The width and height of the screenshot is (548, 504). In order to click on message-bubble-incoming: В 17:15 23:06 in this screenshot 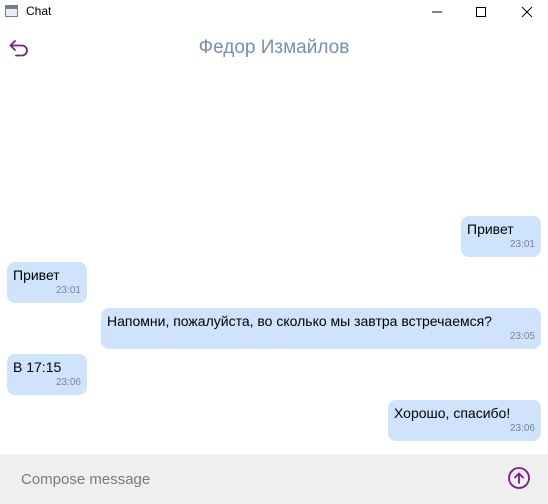, I will do `click(47, 374)`.